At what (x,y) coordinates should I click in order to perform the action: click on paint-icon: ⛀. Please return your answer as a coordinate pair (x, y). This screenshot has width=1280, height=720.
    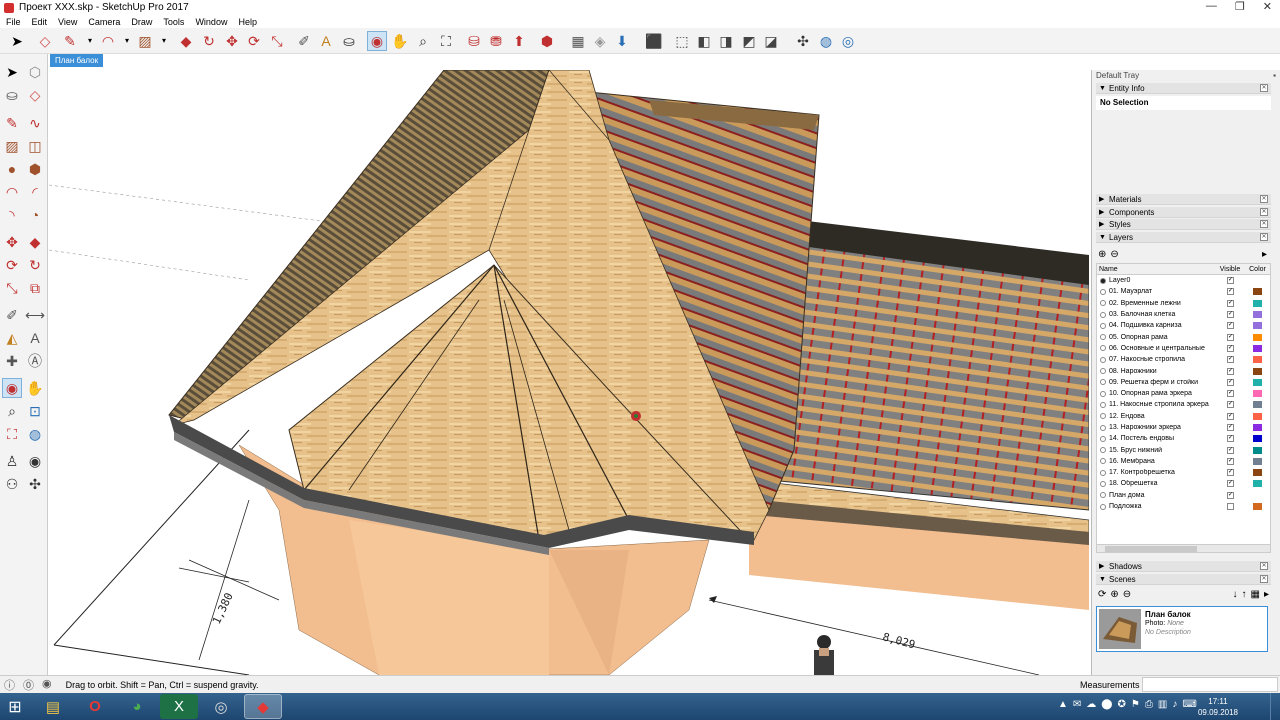
    Looking at the image, I should click on (12, 95).